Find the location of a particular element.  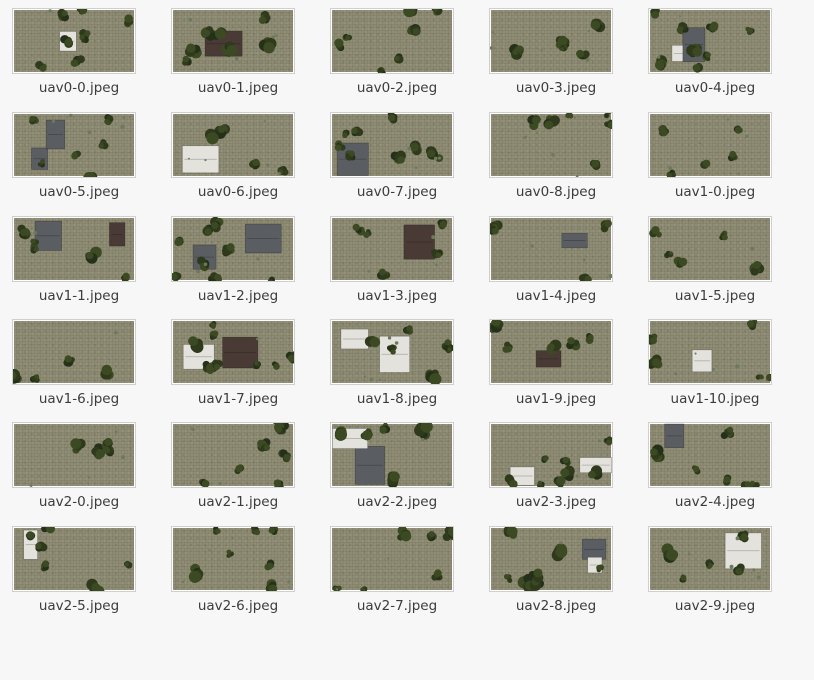

file-item: uav1-1.jpeg is located at coordinates (79, 258).